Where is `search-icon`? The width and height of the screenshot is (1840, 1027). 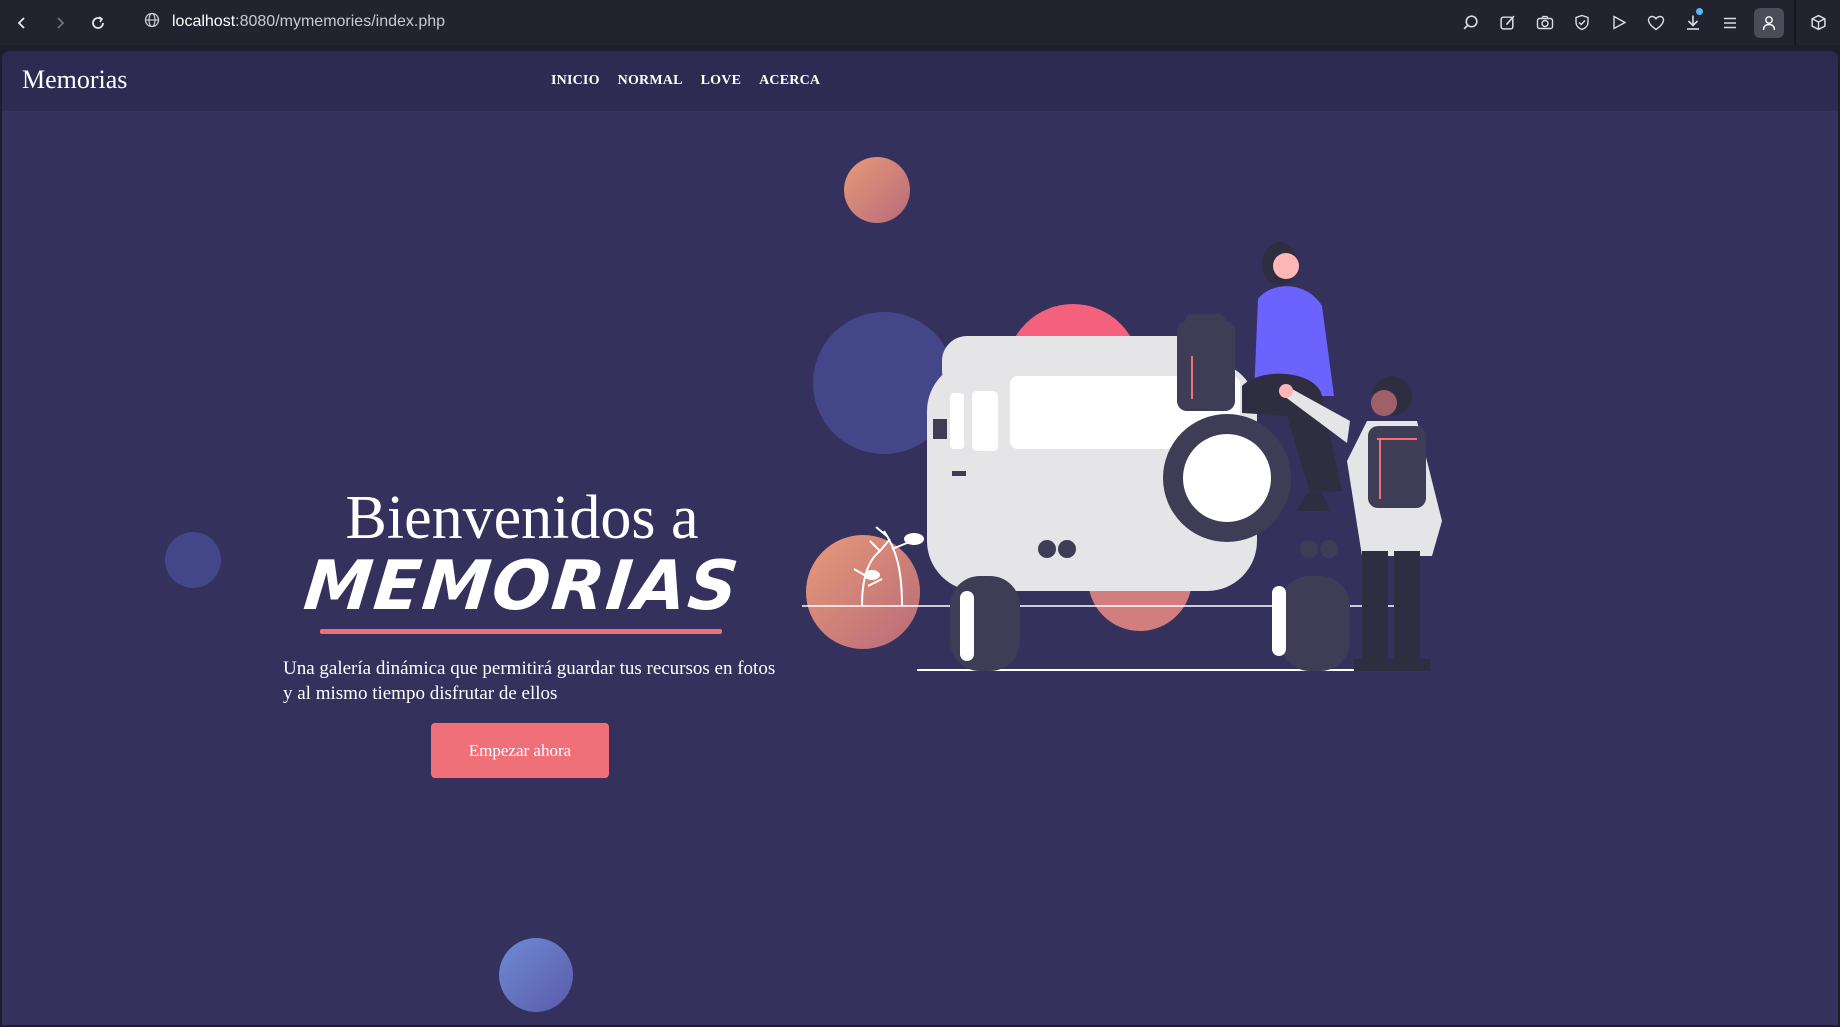
search-icon is located at coordinates (1470, 22).